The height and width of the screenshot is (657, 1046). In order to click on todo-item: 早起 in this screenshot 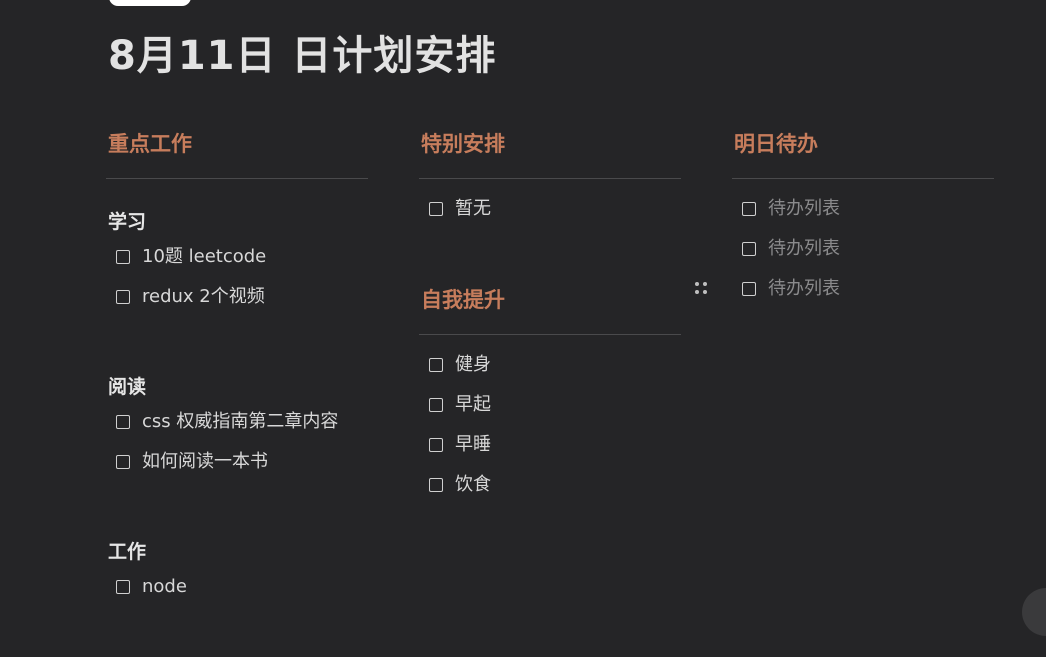, I will do `click(550, 405)`.